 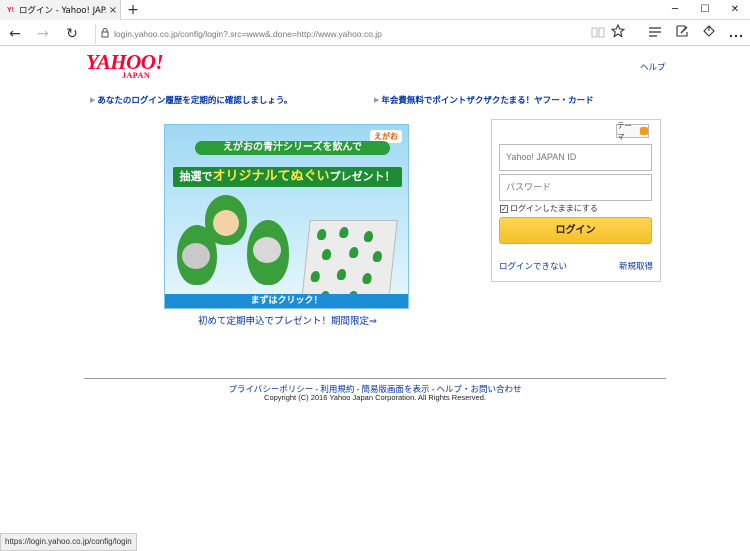 I want to click on yahoo-card-promo: ▶ 年会費無料でポイントザクザクたまる！ヤフー・カード, so click(x=484, y=100).